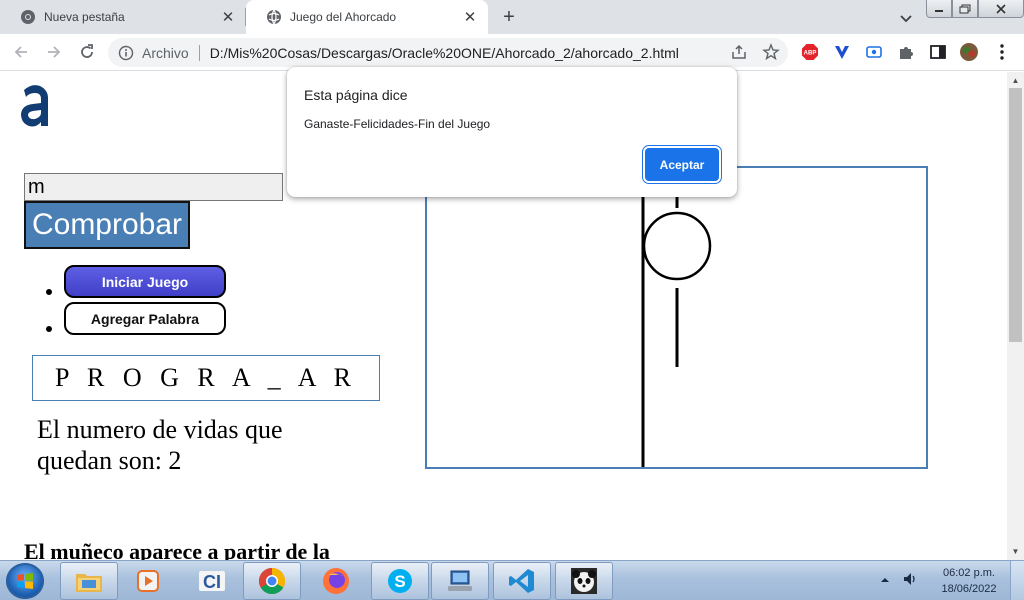 The width and height of the screenshot is (1024, 600). What do you see at coordinates (1001, 9) in the screenshot?
I see `close-window-icon` at bounding box center [1001, 9].